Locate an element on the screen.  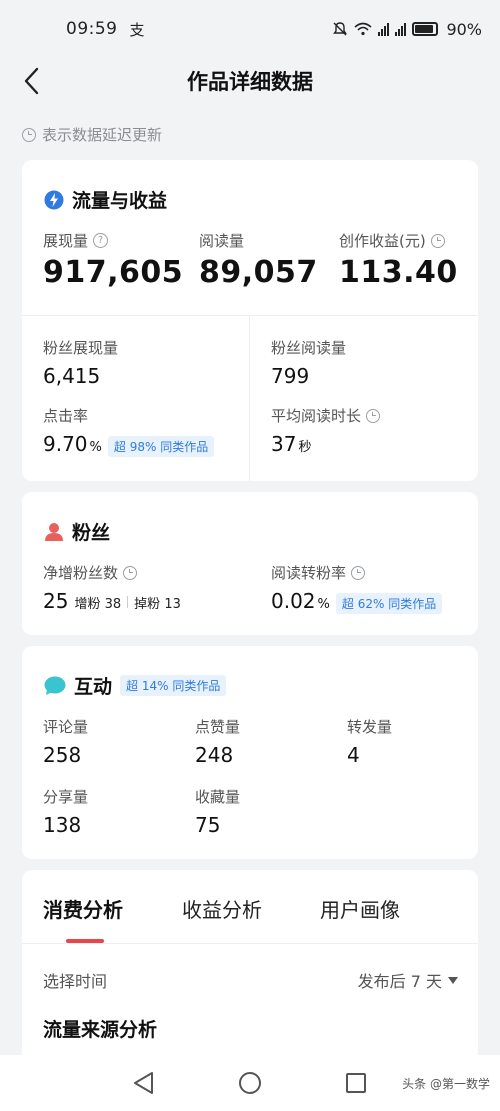
net-fans-label: 净增粉丝数 is located at coordinates (112, 572).